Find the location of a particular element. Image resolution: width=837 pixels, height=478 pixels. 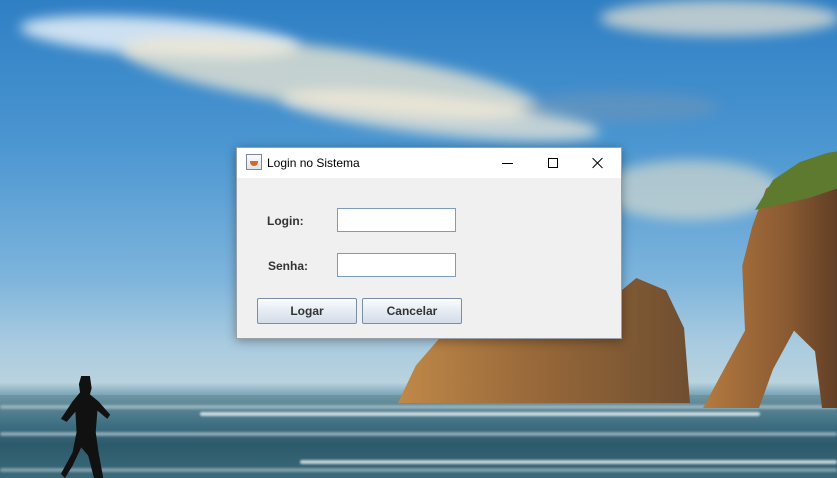

minimize-button is located at coordinates (507, 163).